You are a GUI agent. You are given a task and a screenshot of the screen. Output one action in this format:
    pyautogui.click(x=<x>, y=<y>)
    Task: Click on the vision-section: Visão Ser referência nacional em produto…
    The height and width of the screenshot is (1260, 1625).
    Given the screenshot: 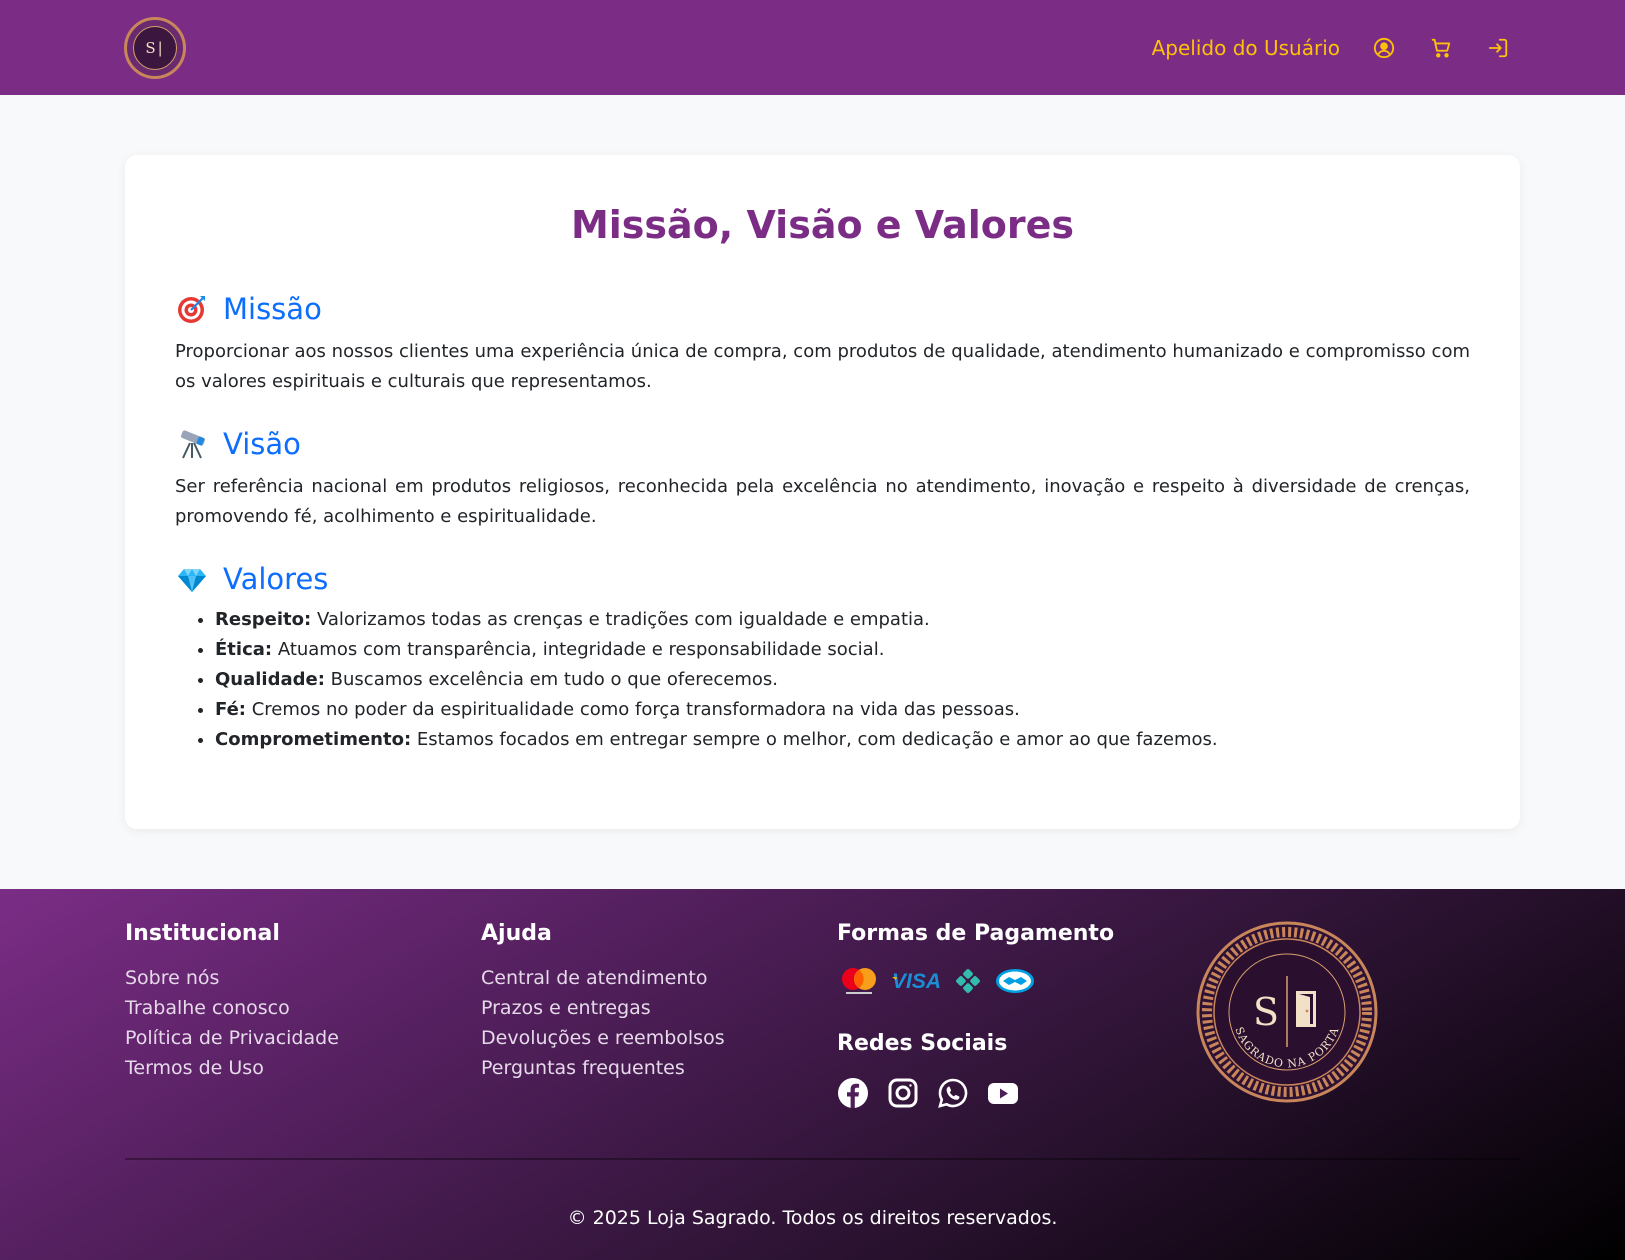 What is the action you would take?
    pyautogui.click(x=822, y=477)
    